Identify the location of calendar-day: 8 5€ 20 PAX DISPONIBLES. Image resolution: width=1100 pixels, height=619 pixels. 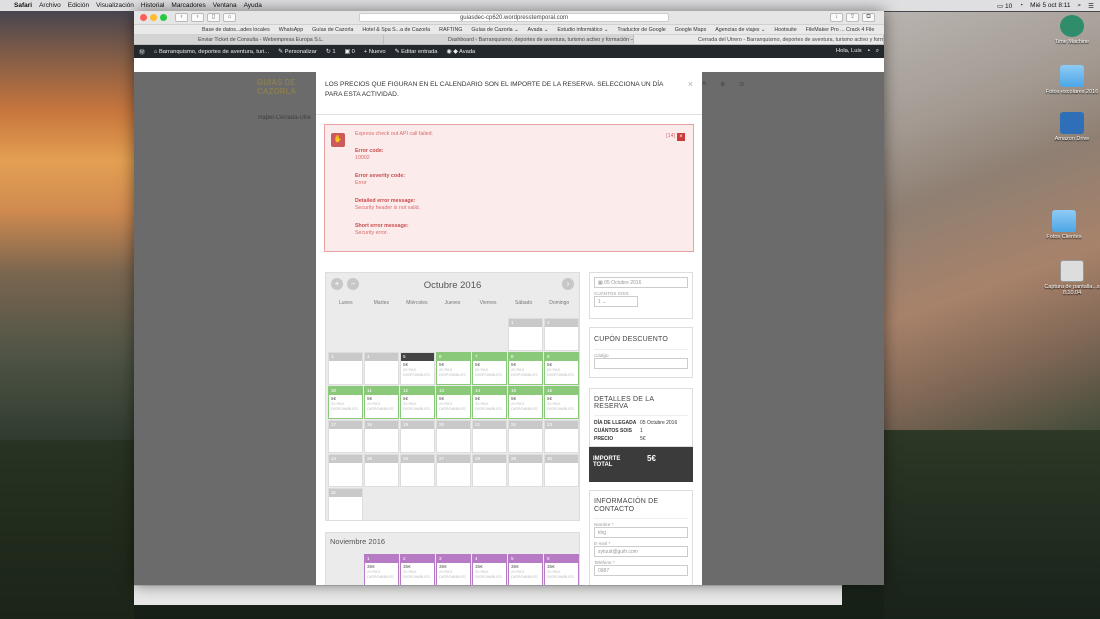
(525, 368).